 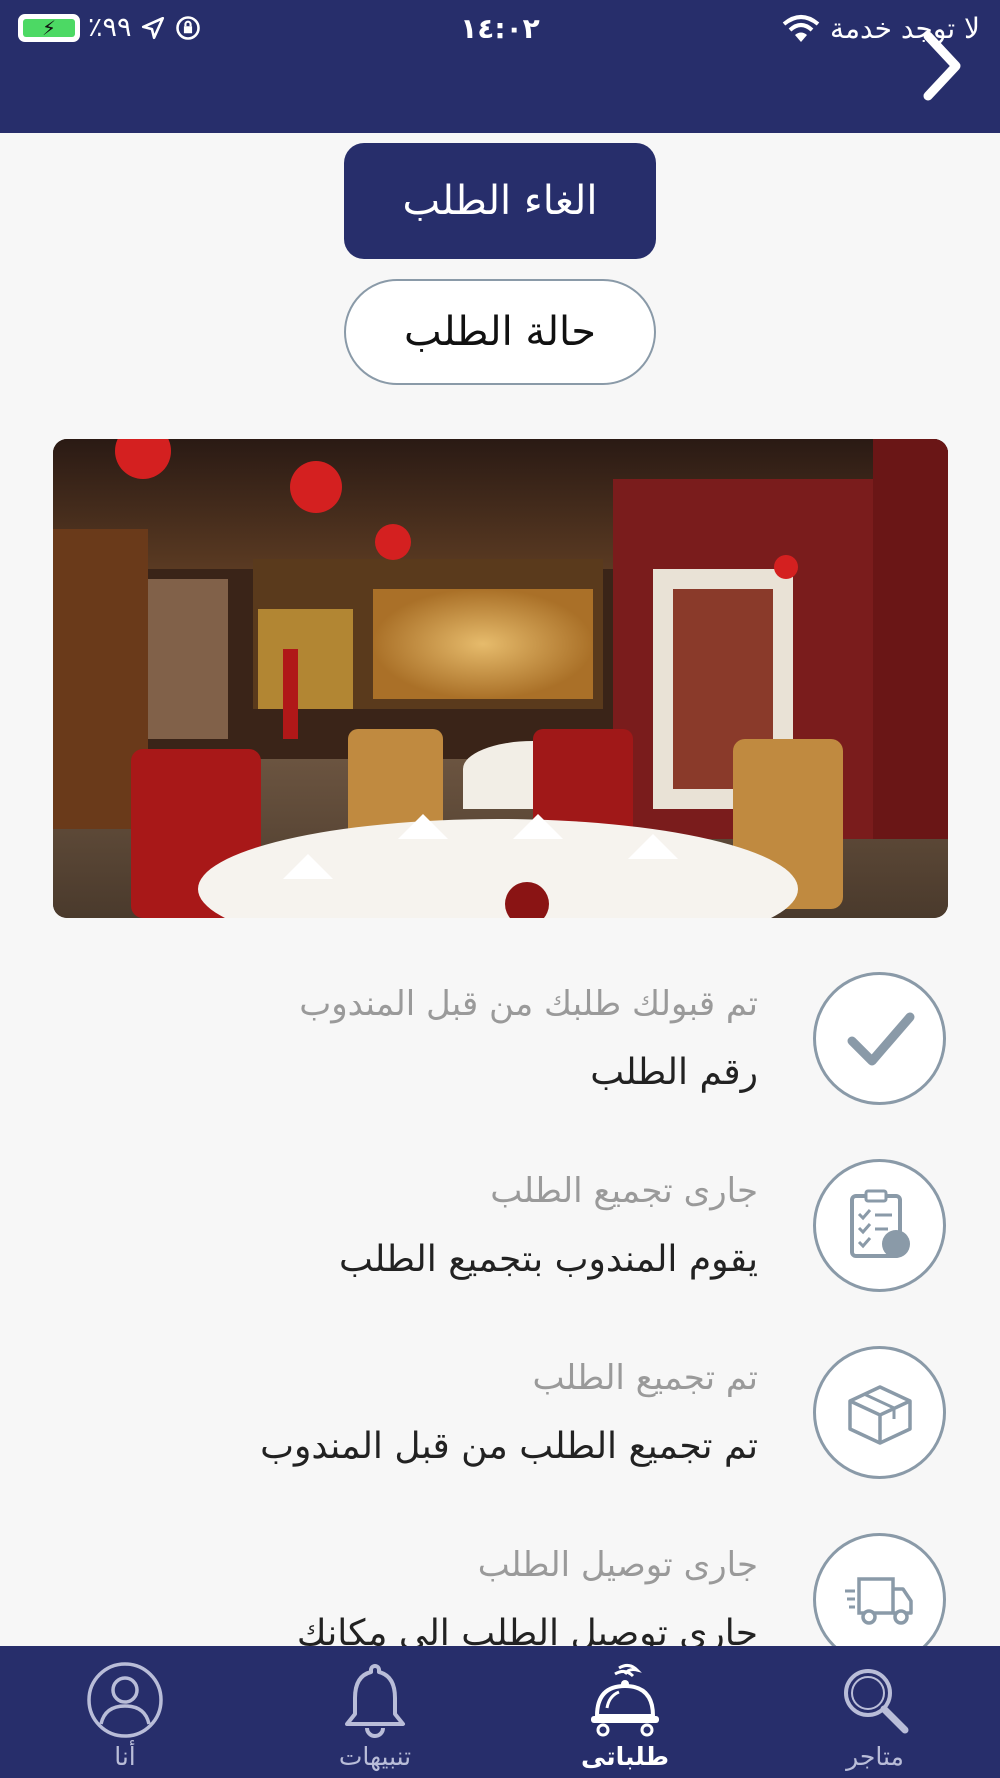 What do you see at coordinates (879, 1412) in the screenshot?
I see `box-icon` at bounding box center [879, 1412].